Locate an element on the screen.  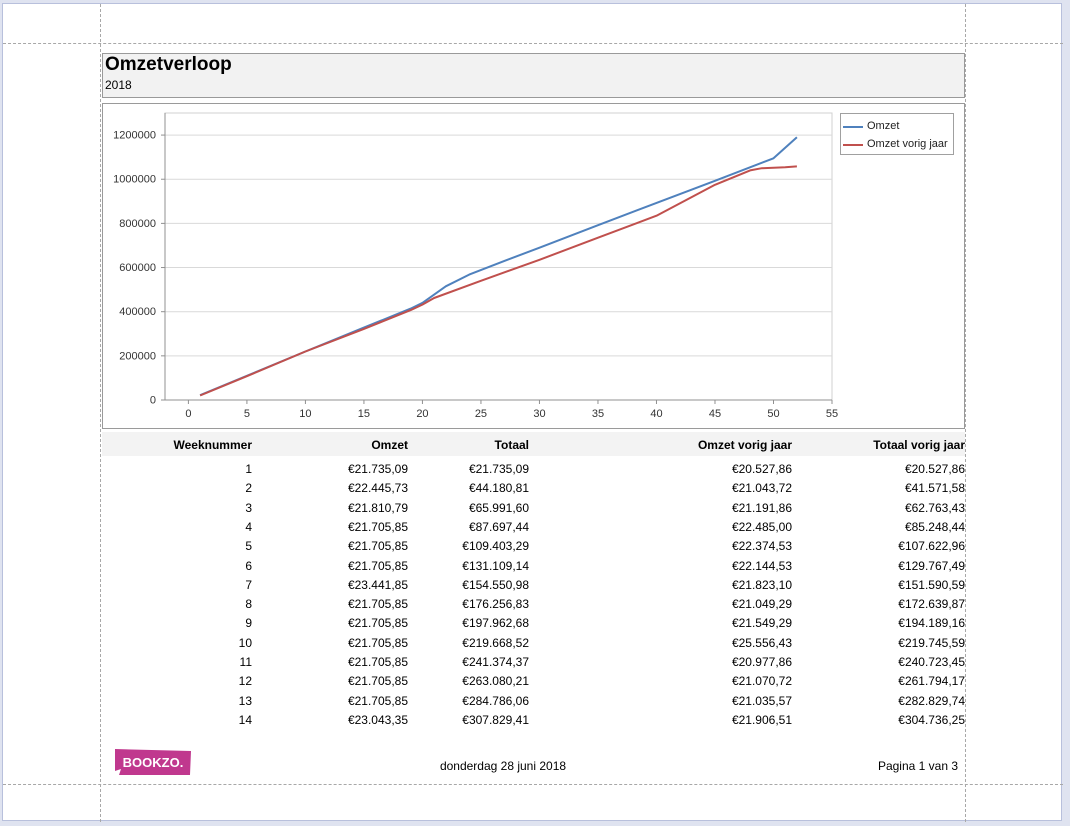
cell-weeknummer: 11 is located at coordinates (245, 662).